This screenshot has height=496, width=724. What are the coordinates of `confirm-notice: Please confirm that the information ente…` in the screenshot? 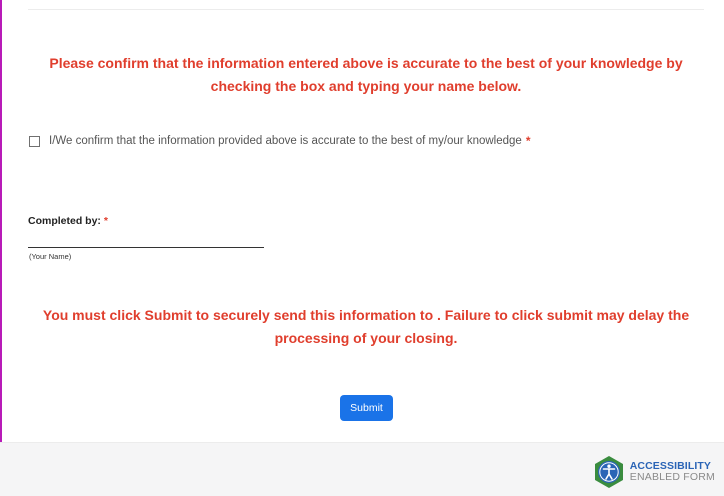 It's located at (366, 74).